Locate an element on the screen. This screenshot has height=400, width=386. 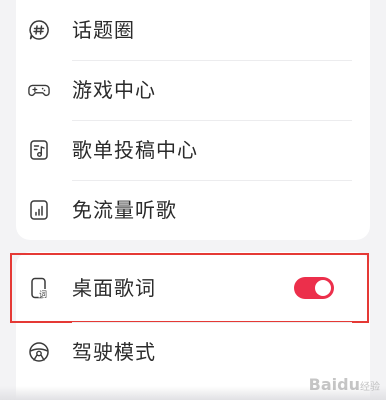
watermark-sub: 经验 is located at coordinates (370, 387).